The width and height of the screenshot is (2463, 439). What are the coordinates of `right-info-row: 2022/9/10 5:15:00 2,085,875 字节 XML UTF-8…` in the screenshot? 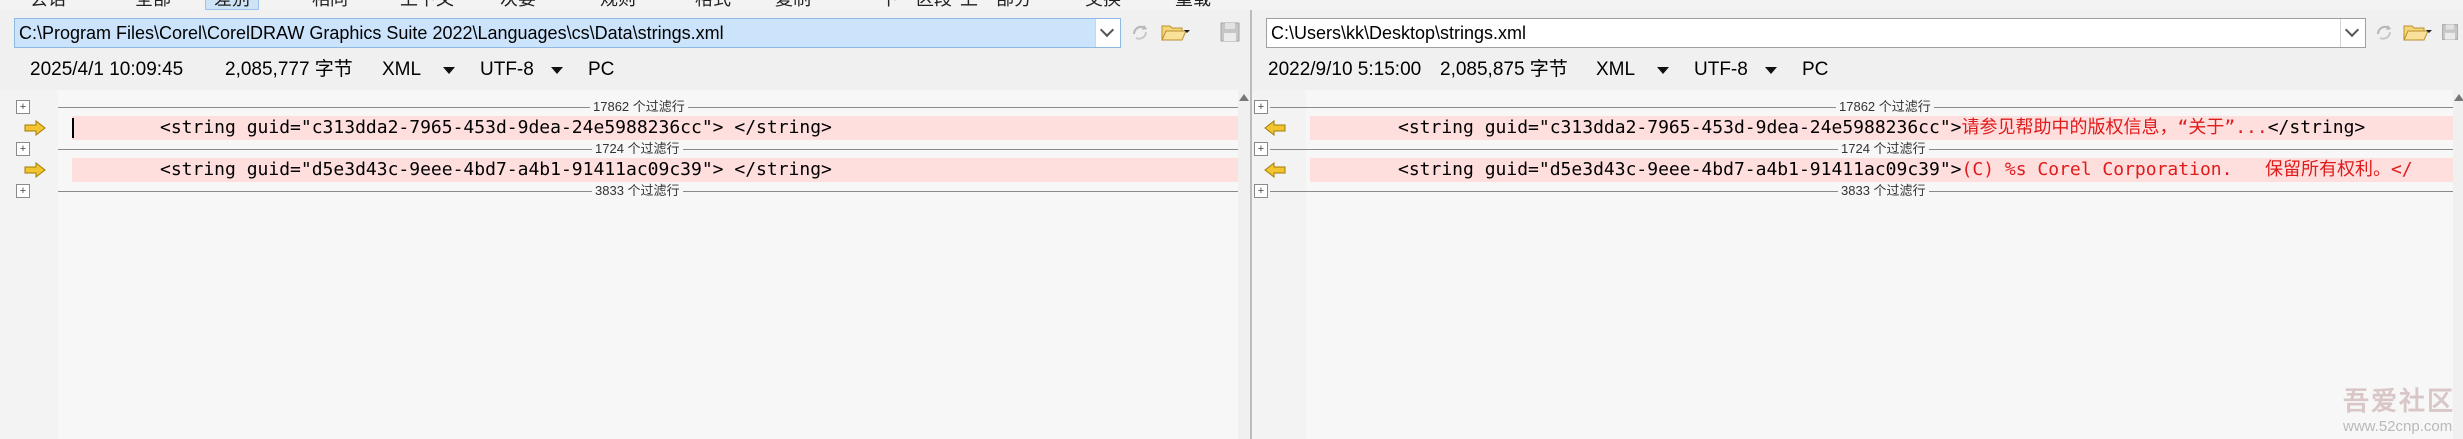 It's located at (1857, 70).